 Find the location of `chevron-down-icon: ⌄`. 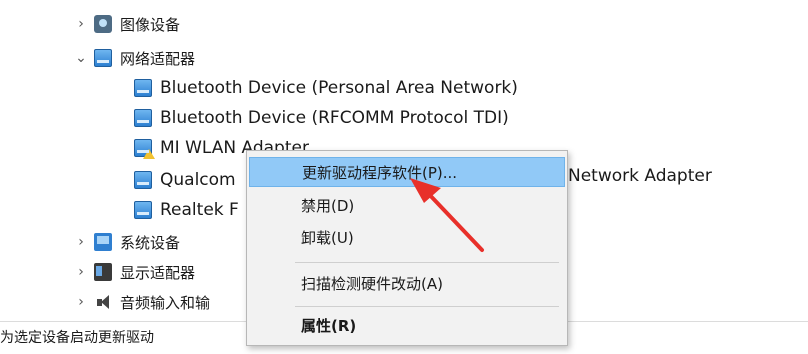

chevron-down-icon: ⌄ is located at coordinates (81, 58).